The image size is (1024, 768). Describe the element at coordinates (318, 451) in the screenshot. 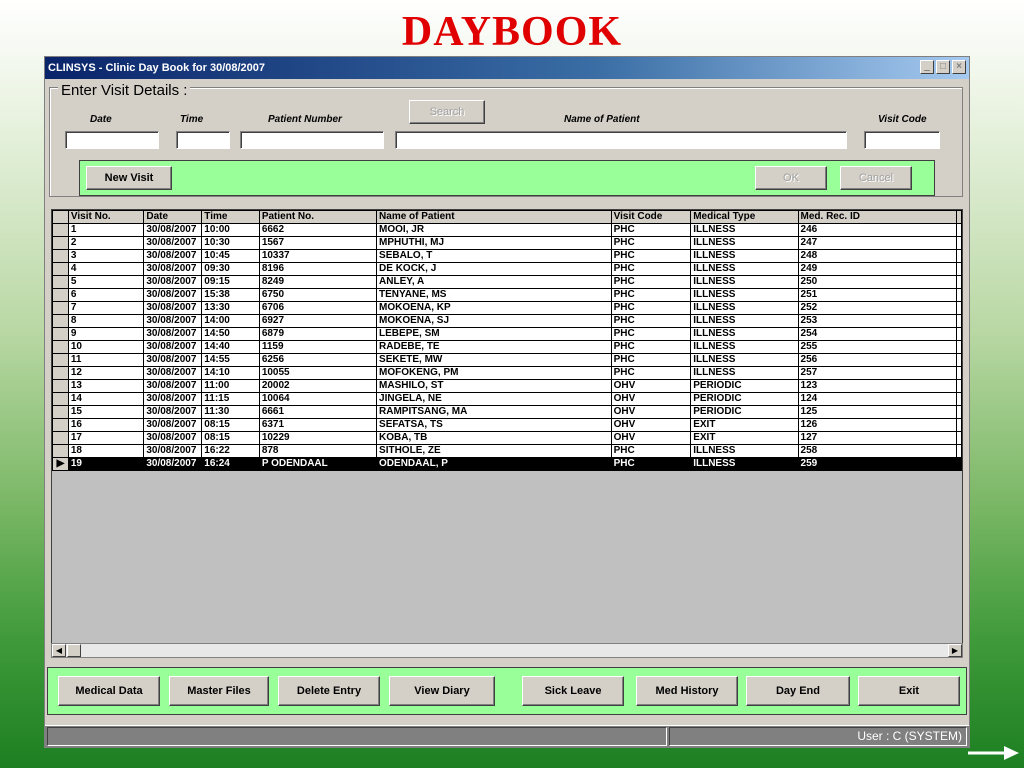

I see `table-cell: 878` at that location.